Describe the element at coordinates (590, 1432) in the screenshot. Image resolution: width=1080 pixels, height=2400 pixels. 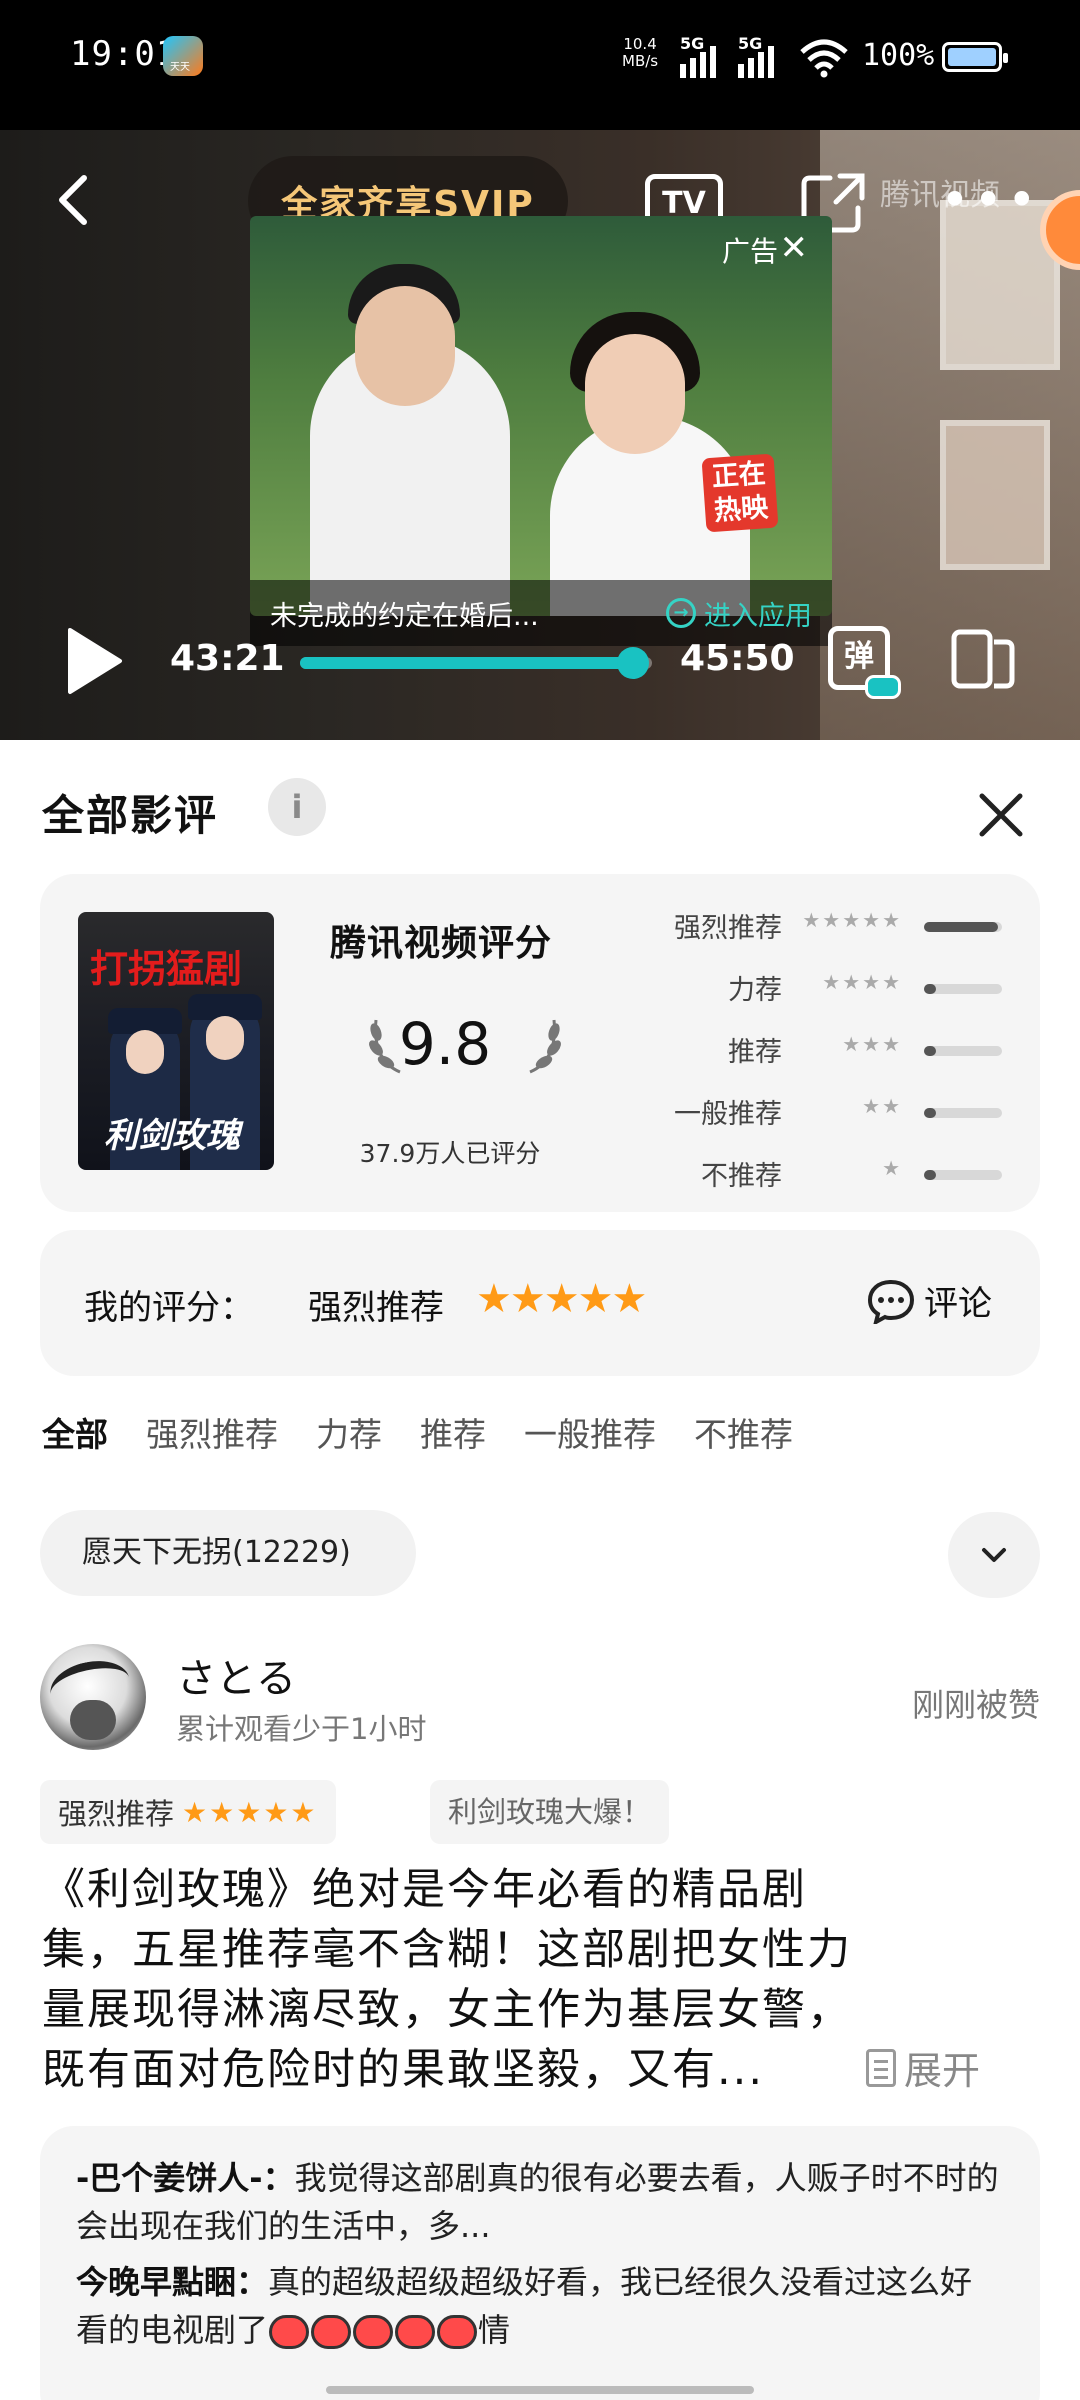
I see `filter-tab-average: 一般推荐` at that location.